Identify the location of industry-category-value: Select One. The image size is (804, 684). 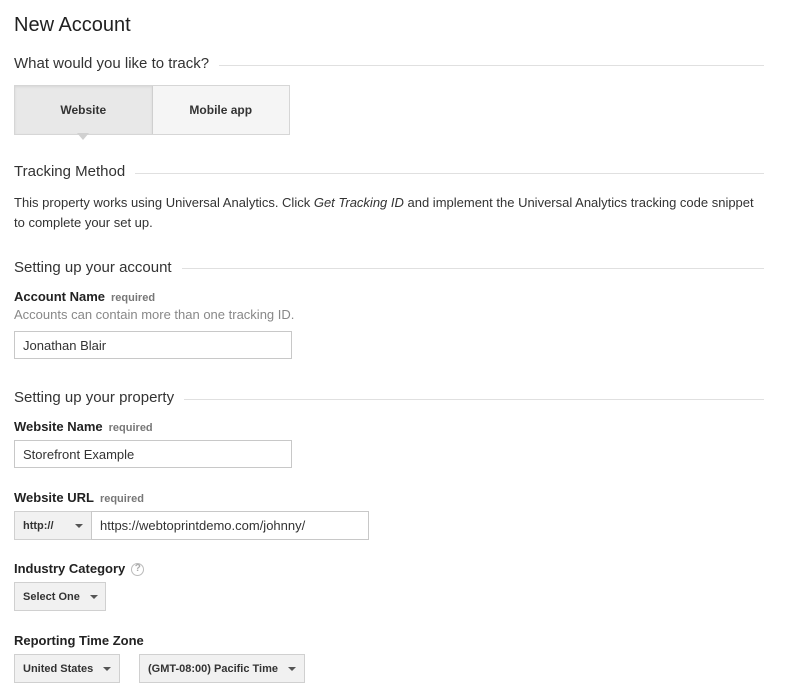
(51, 596).